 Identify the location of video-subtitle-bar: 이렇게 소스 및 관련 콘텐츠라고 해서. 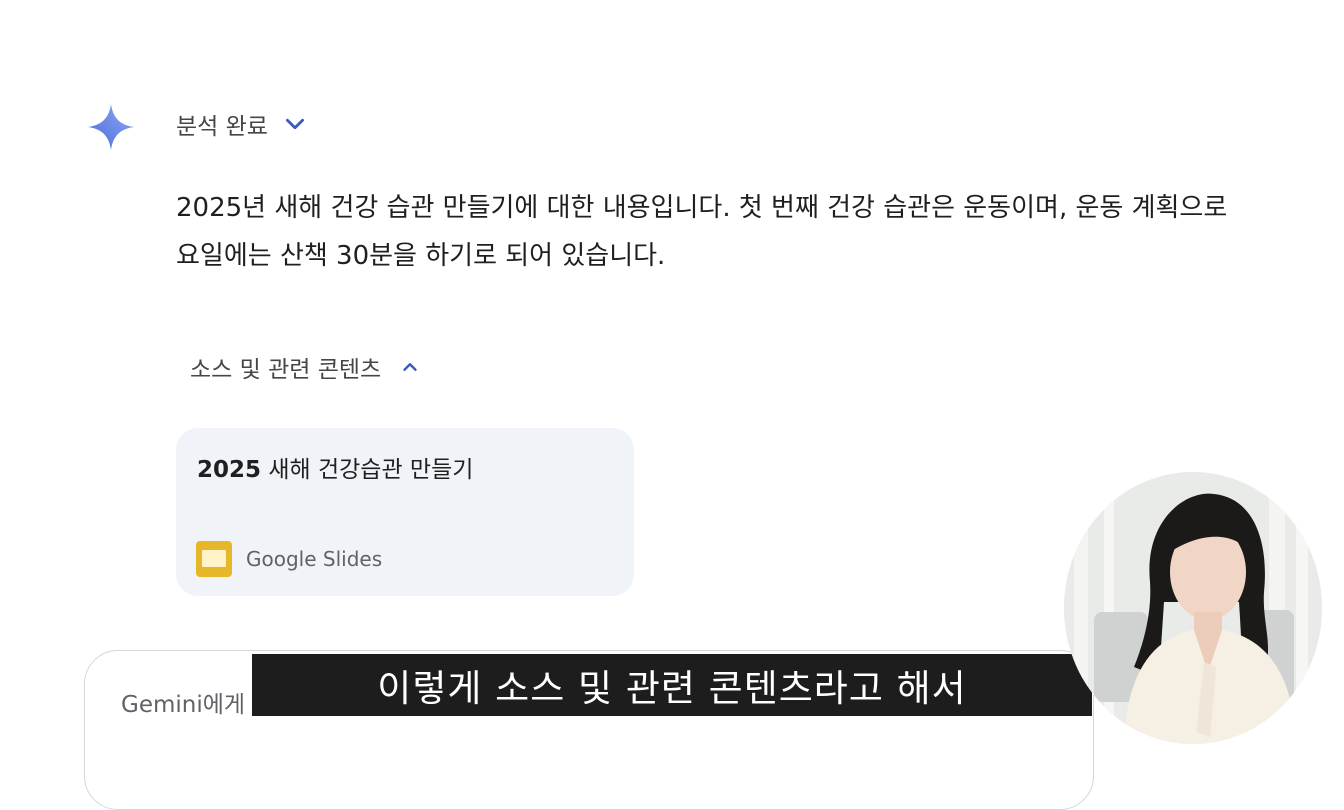
(672, 685).